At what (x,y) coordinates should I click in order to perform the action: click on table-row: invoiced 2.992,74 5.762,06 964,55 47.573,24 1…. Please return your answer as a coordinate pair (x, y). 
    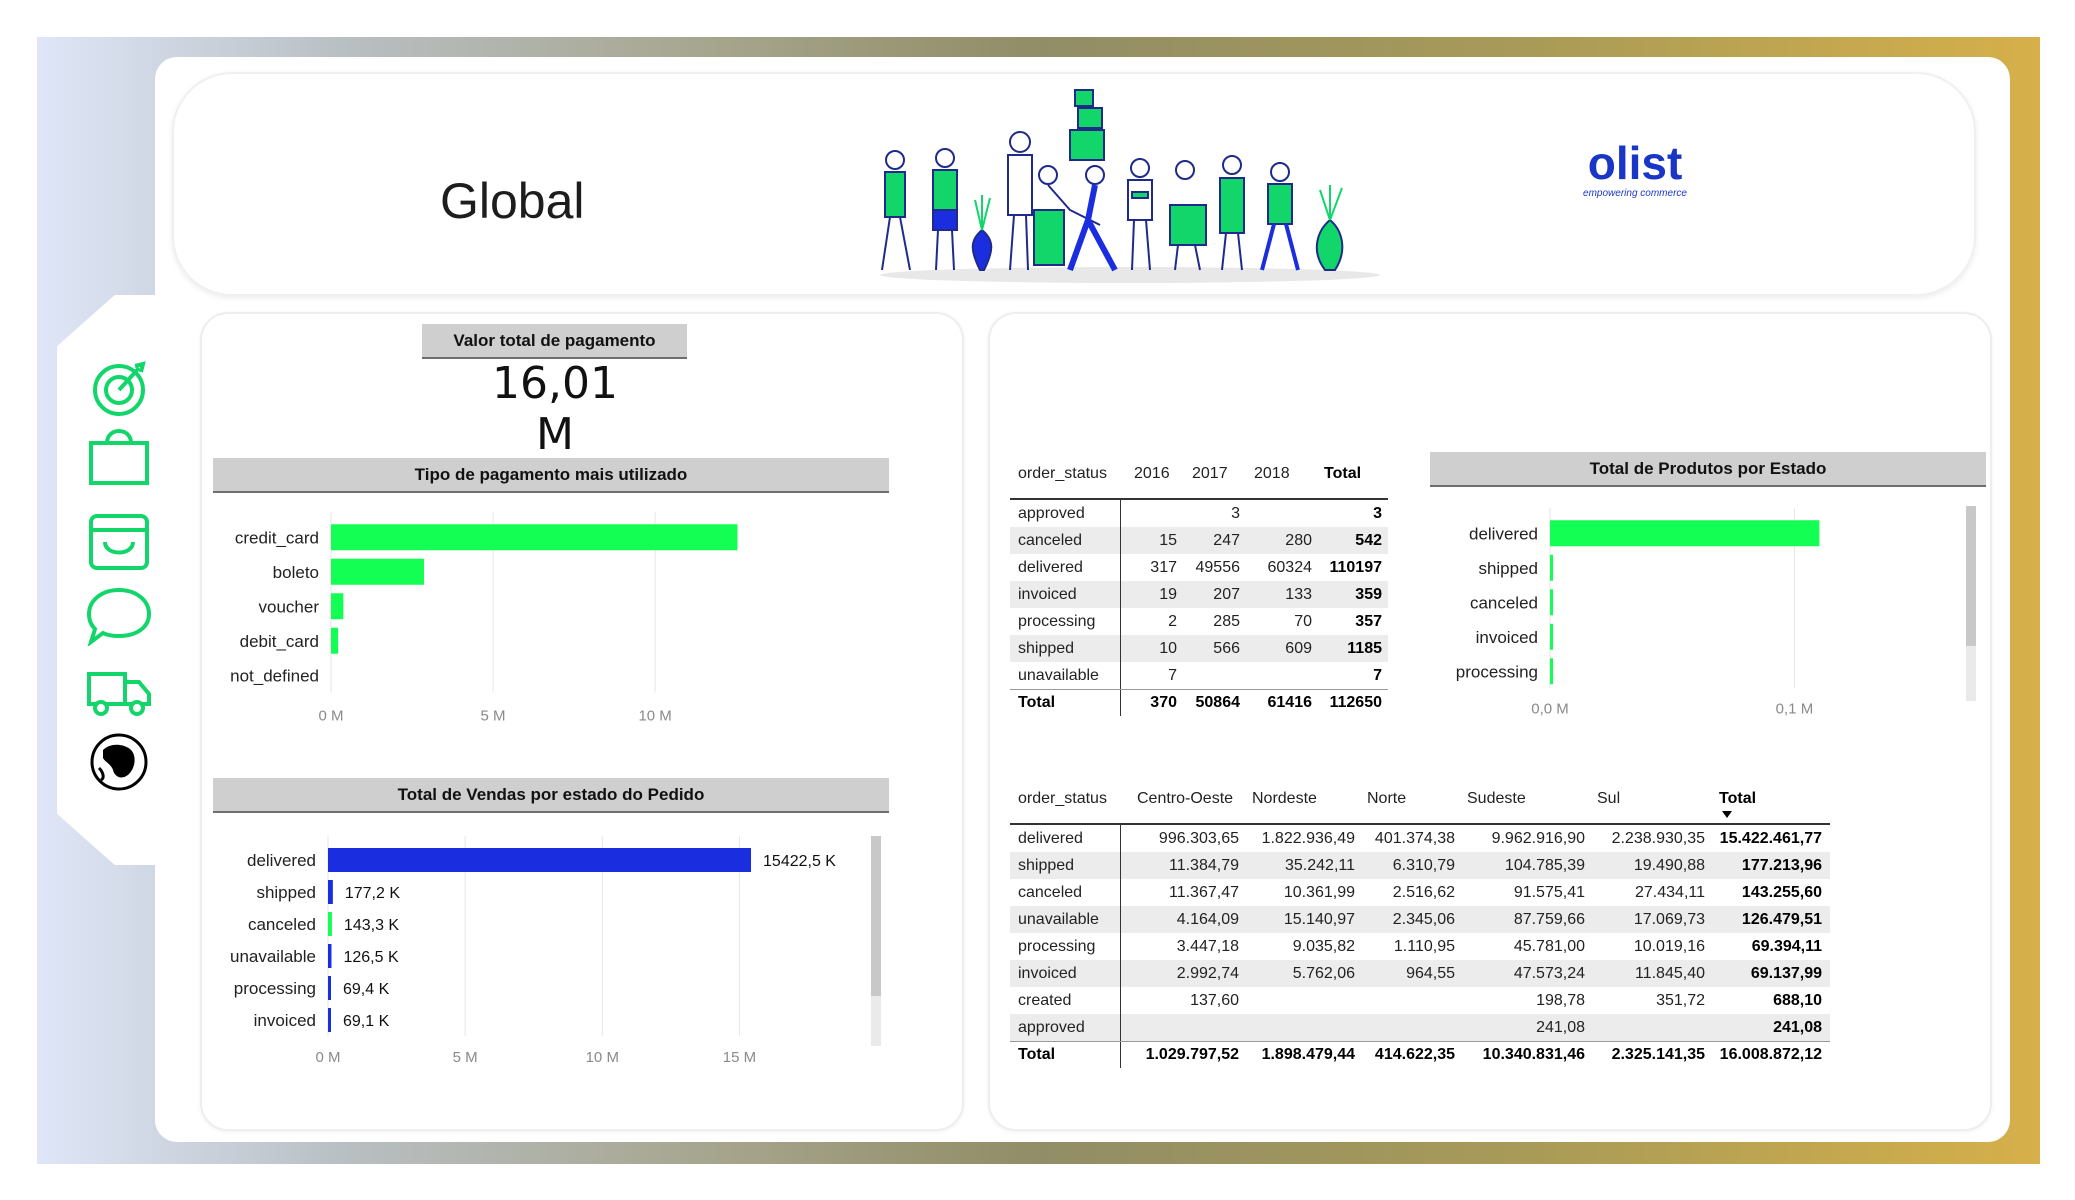
    Looking at the image, I should click on (1420, 973).